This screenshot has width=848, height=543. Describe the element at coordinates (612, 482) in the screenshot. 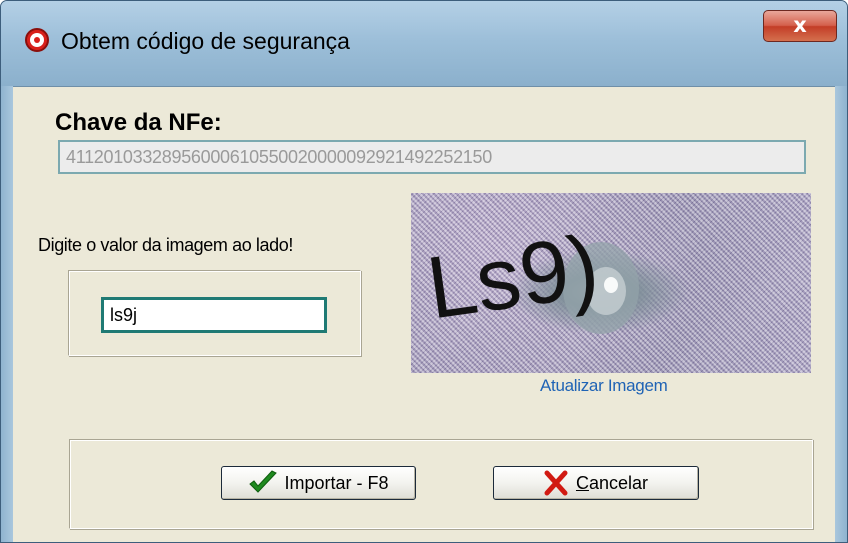

I see `cancel-button-label: Cancelar` at that location.